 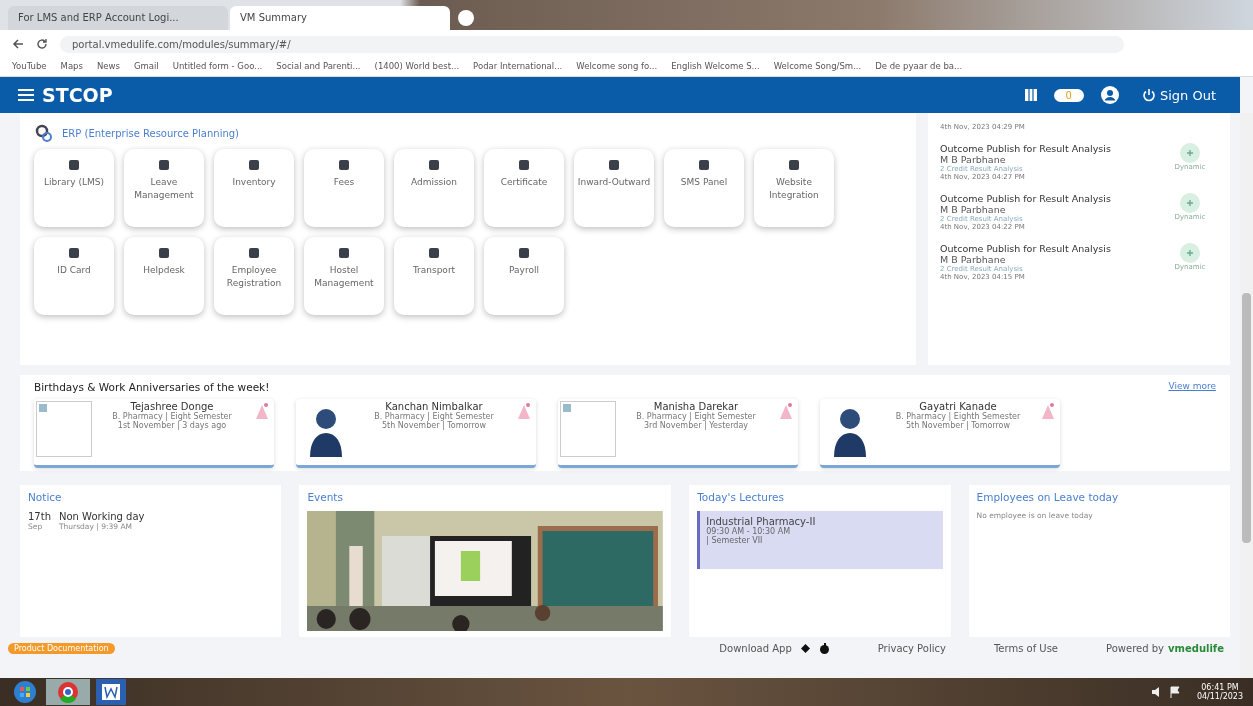 I want to click on new-tab-icon, so click(x=466, y=18).